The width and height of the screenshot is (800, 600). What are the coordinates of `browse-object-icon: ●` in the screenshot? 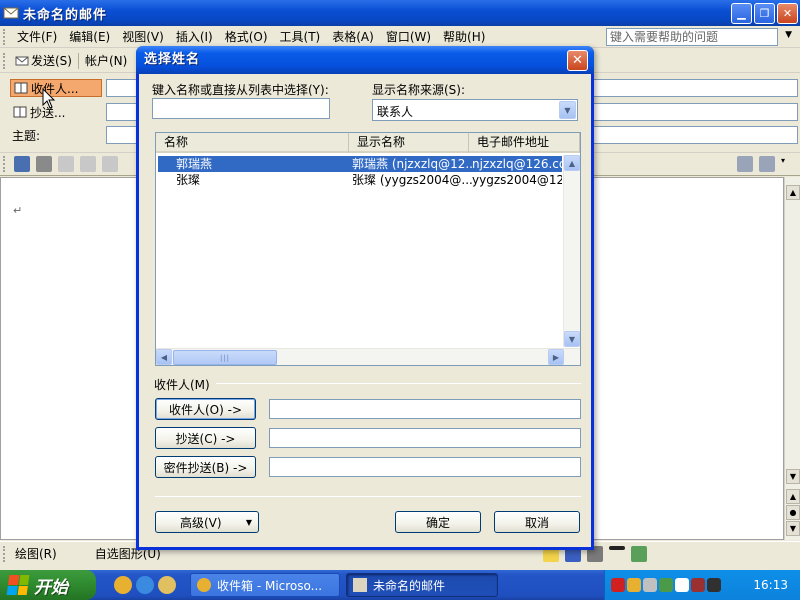 It's located at (793, 512).